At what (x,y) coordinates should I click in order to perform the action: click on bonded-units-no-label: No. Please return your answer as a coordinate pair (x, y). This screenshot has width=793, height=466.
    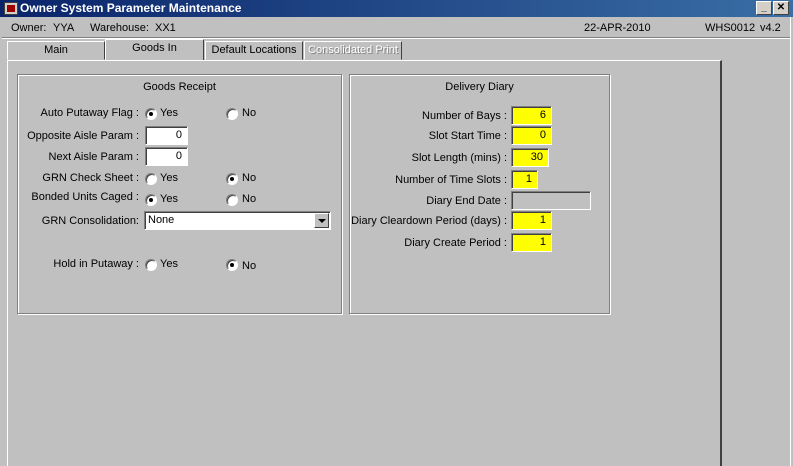
    Looking at the image, I should click on (249, 199).